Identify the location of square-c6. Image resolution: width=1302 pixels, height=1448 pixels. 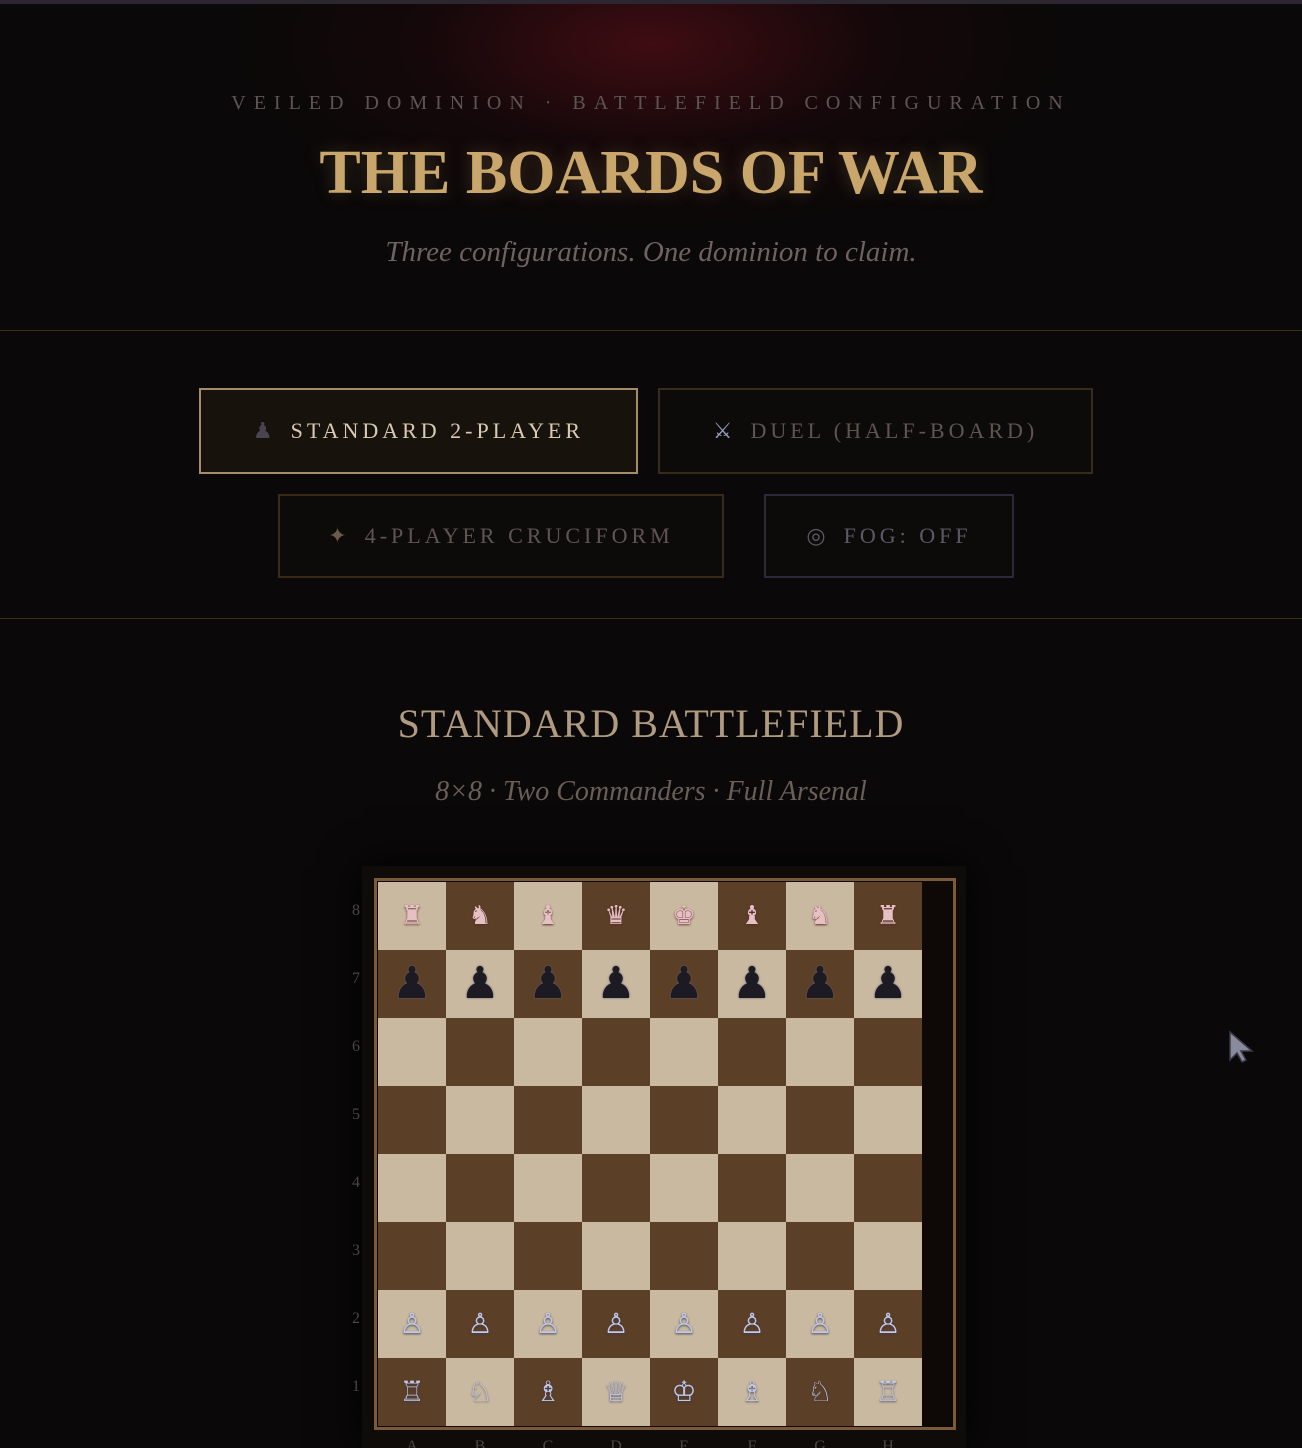
(548, 1052).